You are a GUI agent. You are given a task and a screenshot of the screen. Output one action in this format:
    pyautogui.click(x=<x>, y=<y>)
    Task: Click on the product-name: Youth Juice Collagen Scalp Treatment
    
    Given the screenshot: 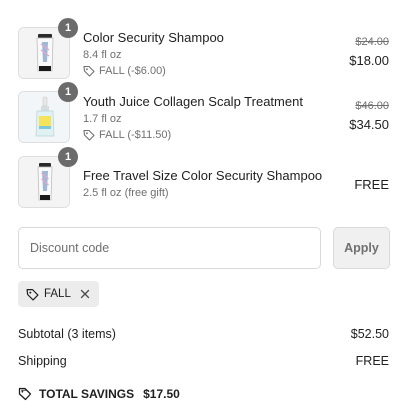 What is the action you would take?
    pyautogui.click(x=193, y=101)
    